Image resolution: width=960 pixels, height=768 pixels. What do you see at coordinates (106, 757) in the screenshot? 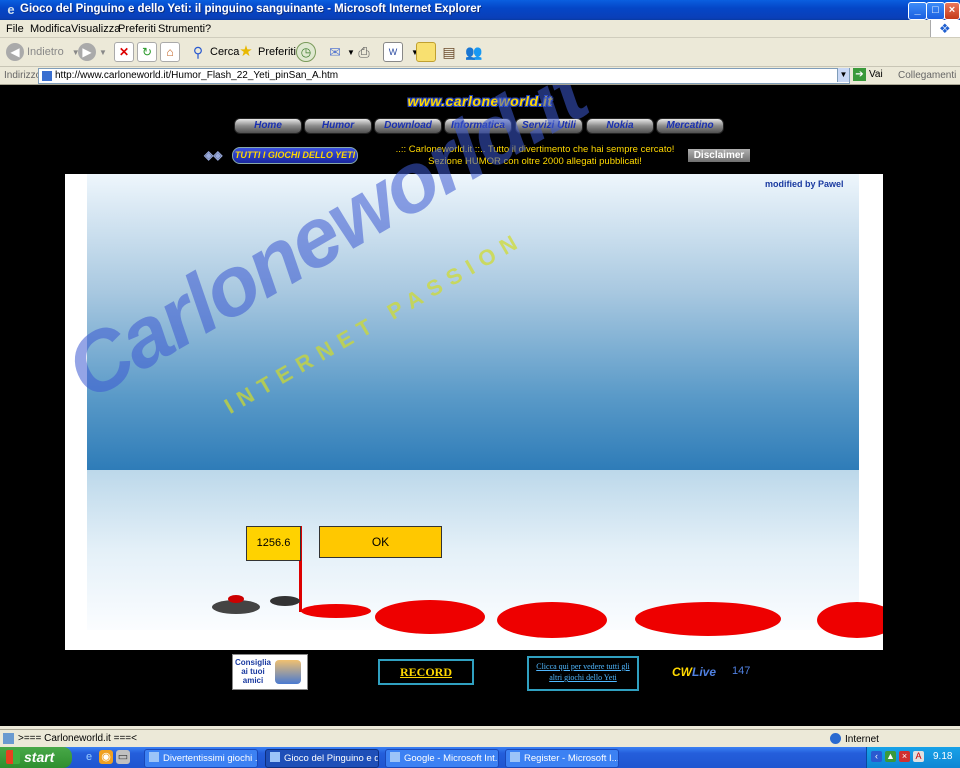
I see `quicklaunch-firefox-icon: ◉` at bounding box center [106, 757].